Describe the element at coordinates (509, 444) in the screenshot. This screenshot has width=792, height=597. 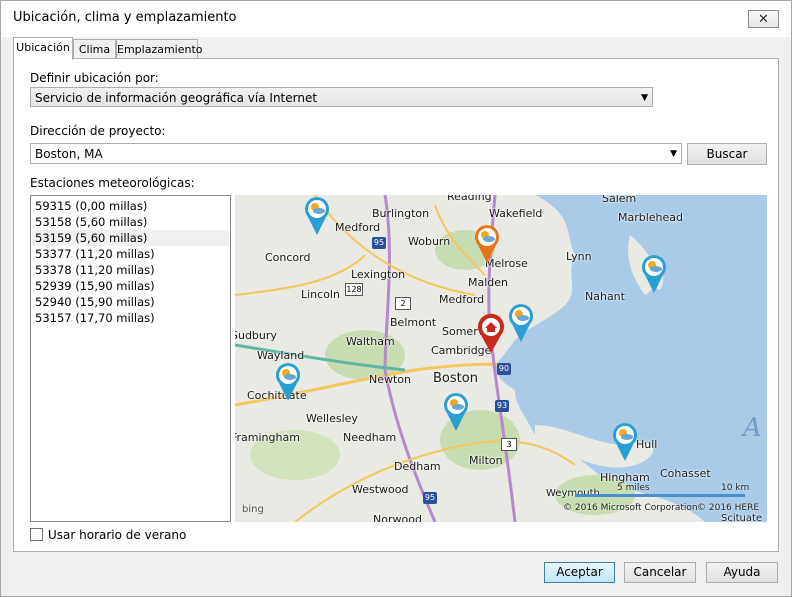
I see `highway-shield: 3` at that location.